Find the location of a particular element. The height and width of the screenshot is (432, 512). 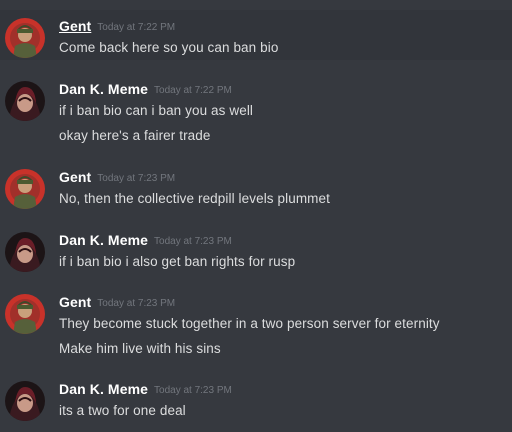

message-header: Gent Today at 7:22 PM is located at coordinates (117, 27).